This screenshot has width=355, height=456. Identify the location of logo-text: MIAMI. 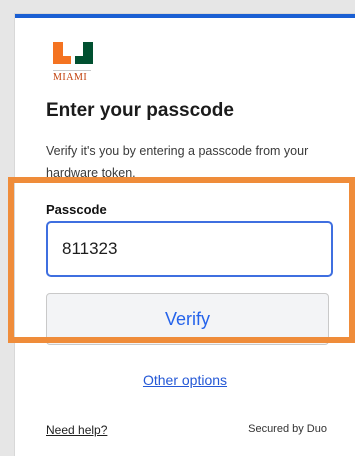
(70, 77).